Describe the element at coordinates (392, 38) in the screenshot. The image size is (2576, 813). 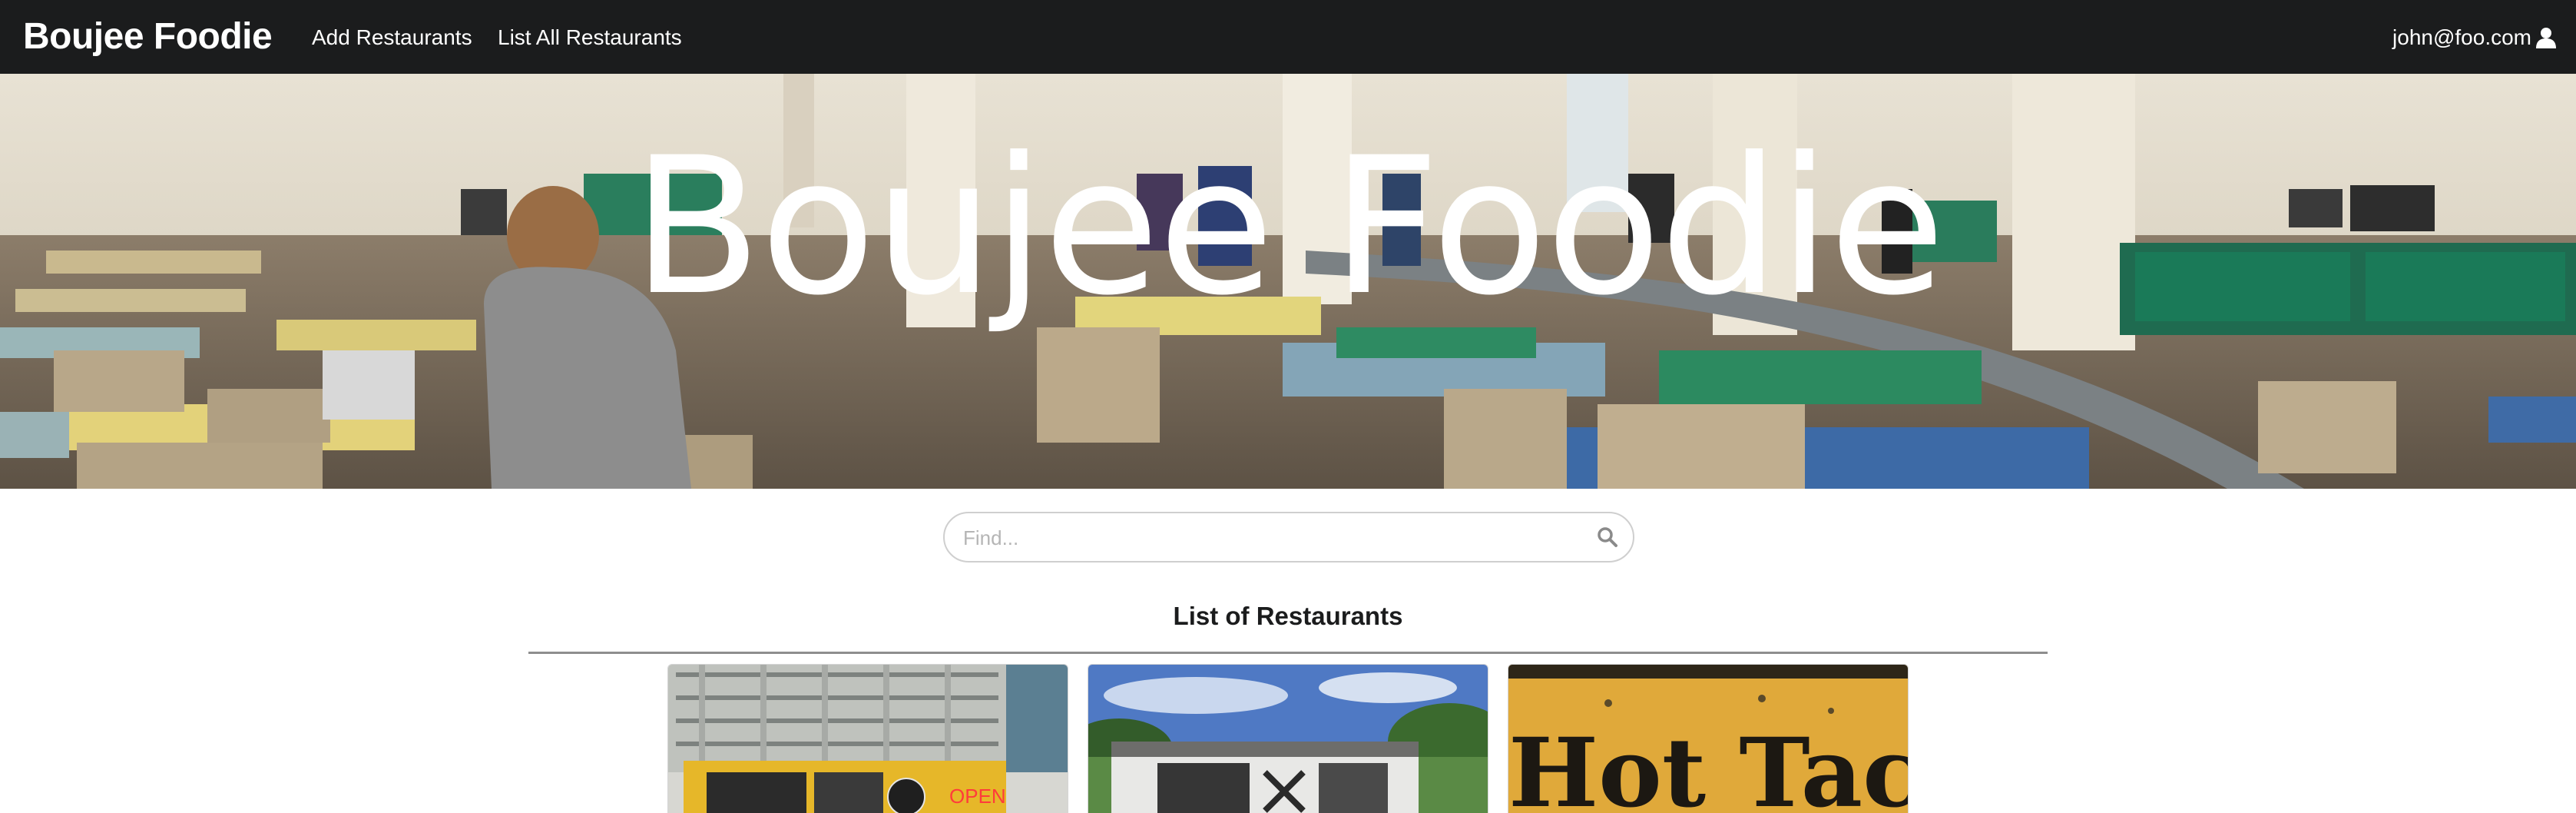
I see `nav-add-restaurants-link: Add Restaurants` at that location.